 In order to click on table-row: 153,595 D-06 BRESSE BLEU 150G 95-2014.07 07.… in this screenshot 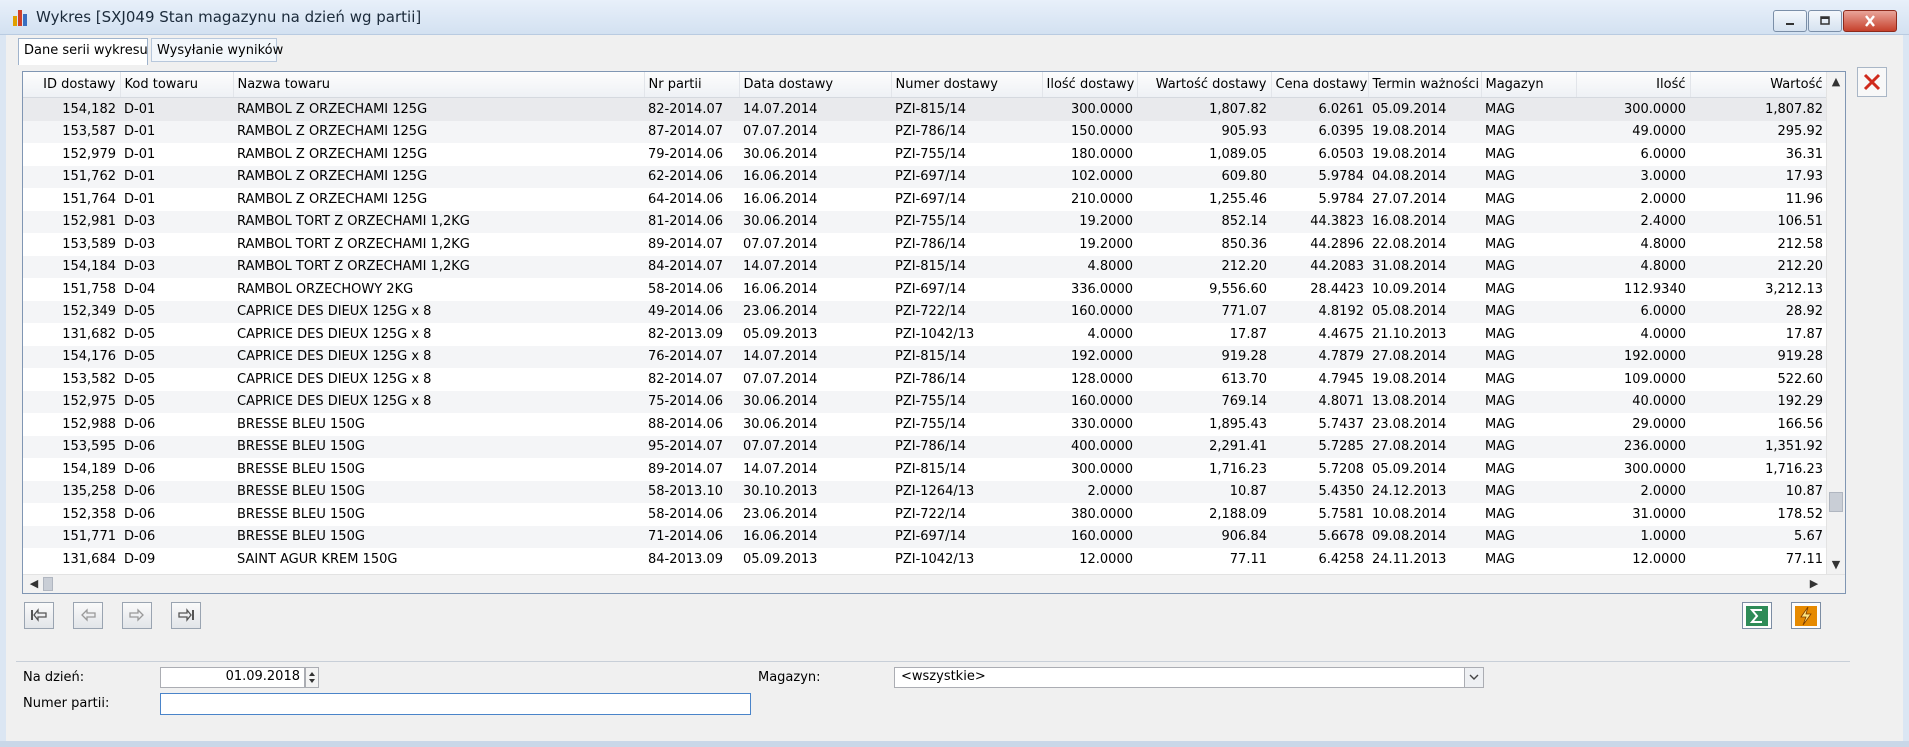, I will do `click(925, 446)`.